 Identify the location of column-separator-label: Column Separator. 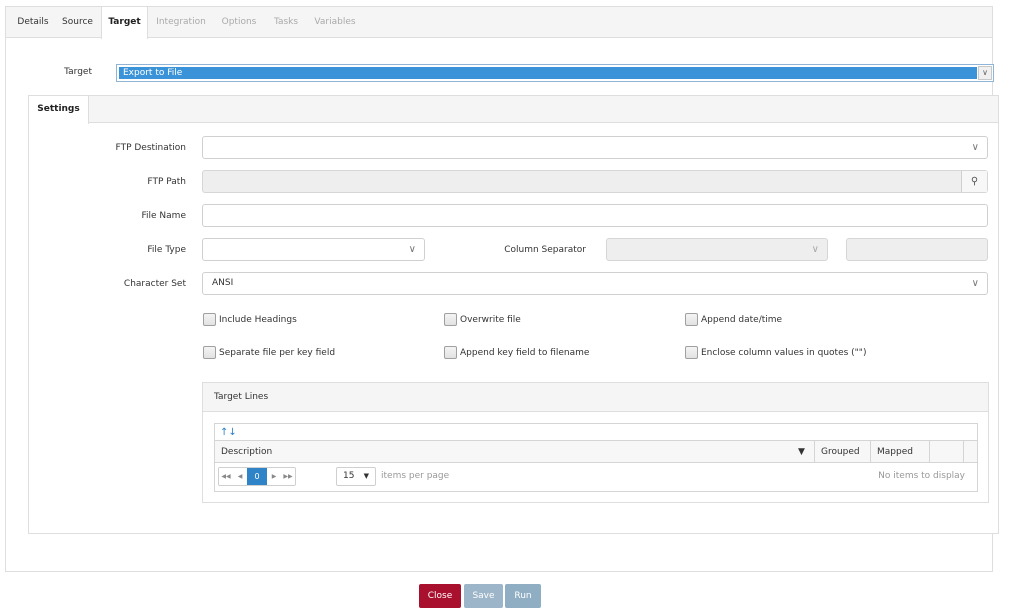
(545, 250).